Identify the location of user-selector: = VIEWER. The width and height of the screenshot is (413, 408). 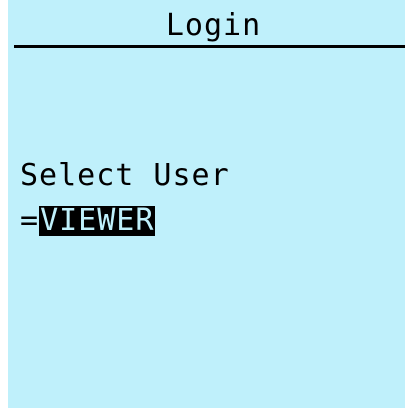
(88, 220).